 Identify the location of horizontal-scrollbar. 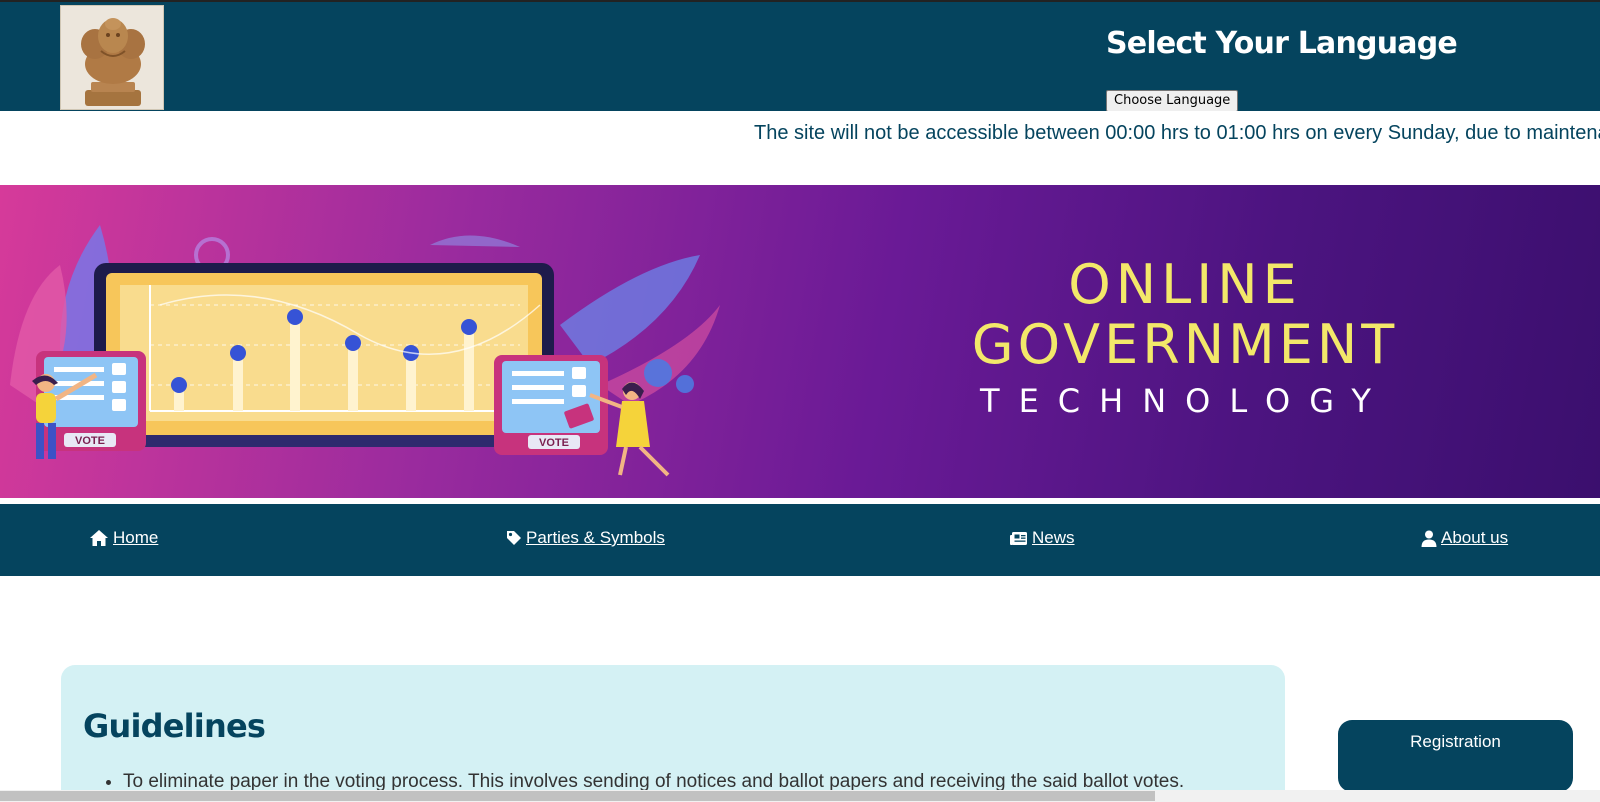
(800, 796).